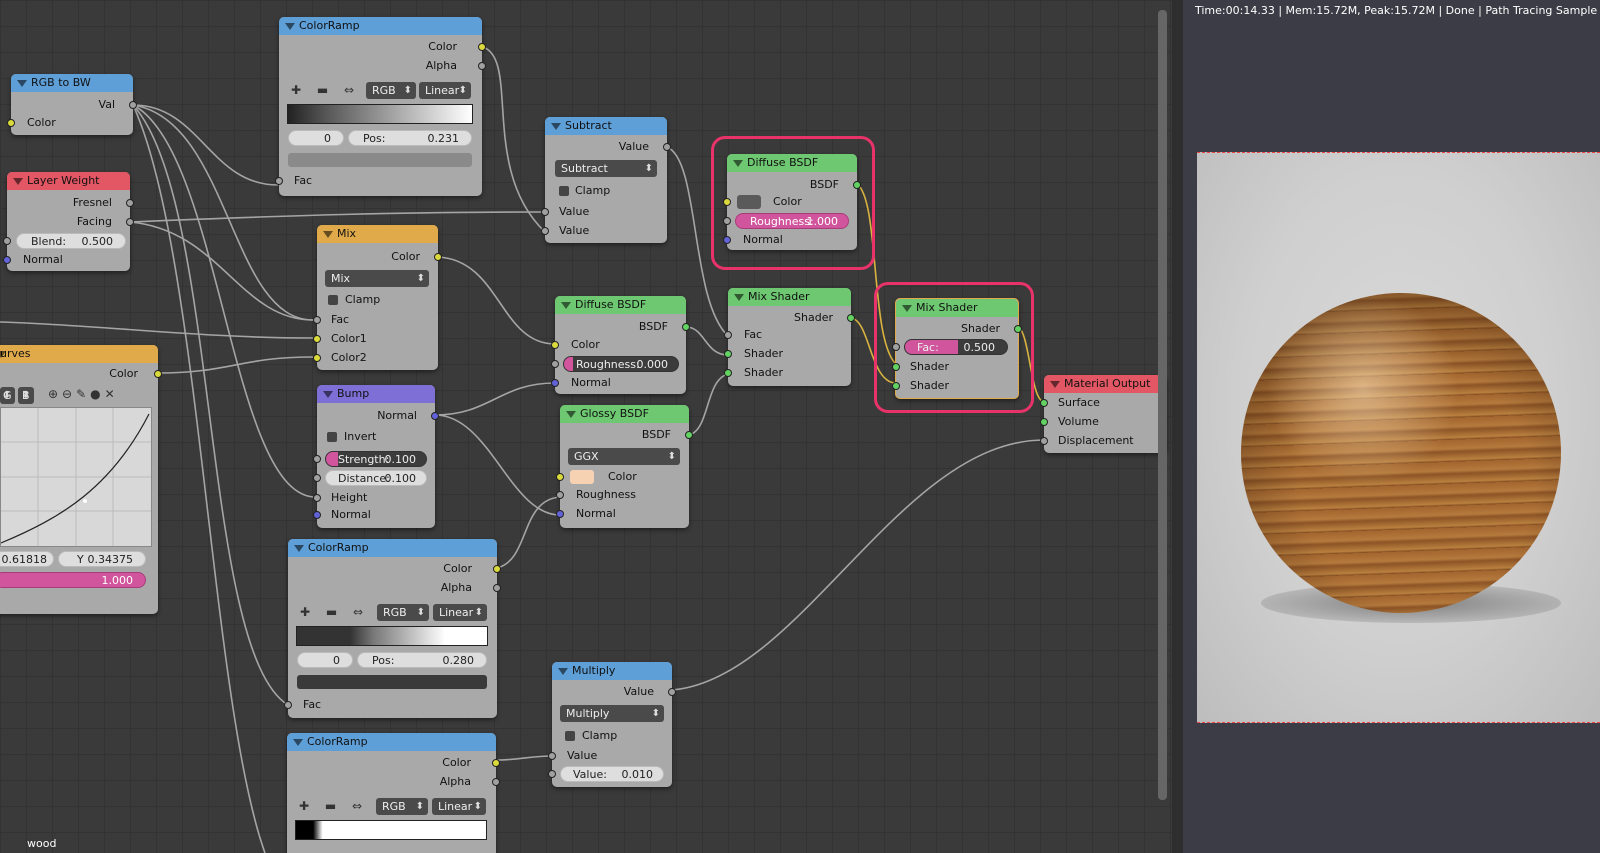 This screenshot has height=853, width=1600. Describe the element at coordinates (380, 160) in the screenshot. I see `stop-color-swatch` at that location.